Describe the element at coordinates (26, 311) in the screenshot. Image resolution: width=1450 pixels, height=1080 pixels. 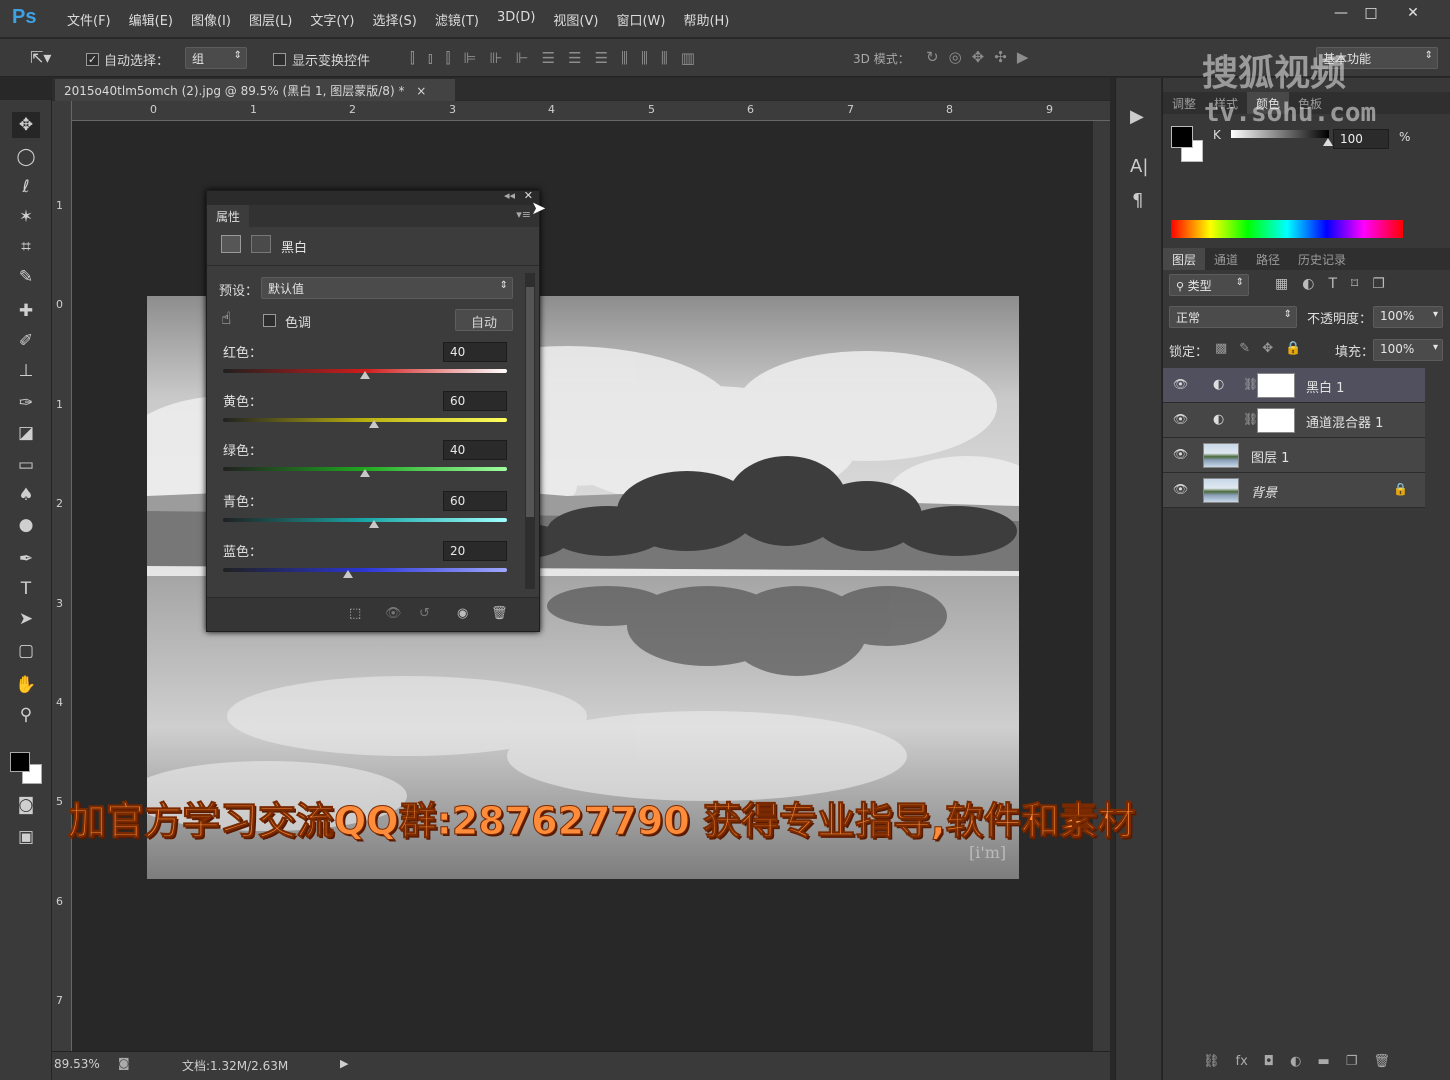
I see `healing-brush-tool-icon: ✚` at that location.